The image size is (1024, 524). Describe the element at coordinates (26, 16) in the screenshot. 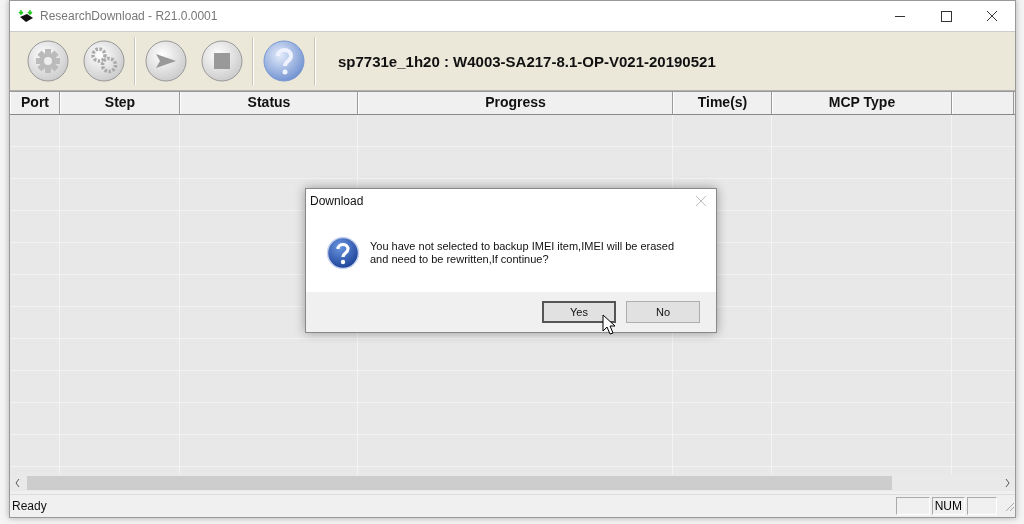

I see `app-icon` at that location.